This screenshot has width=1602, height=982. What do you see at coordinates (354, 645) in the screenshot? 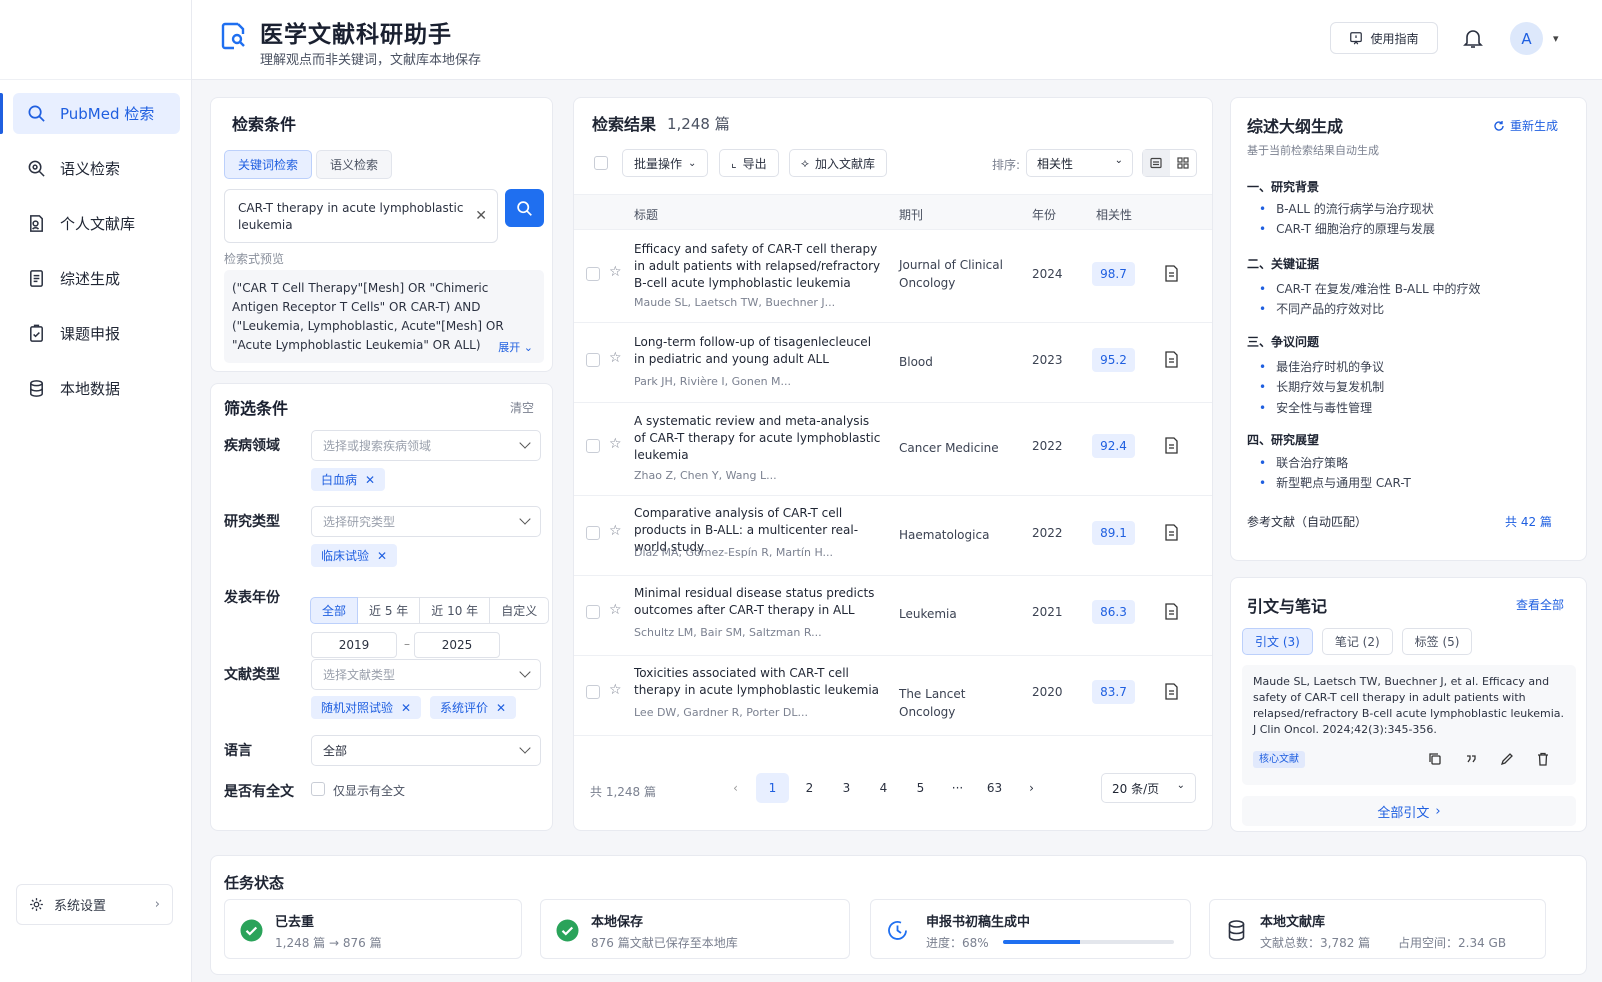
I see `year-from-input: 2019` at bounding box center [354, 645].